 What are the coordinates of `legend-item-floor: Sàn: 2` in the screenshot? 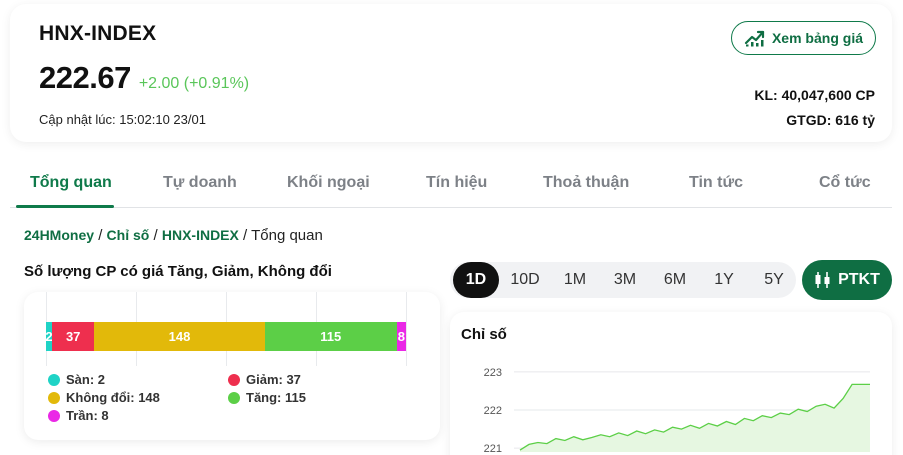 It's located at (76, 379).